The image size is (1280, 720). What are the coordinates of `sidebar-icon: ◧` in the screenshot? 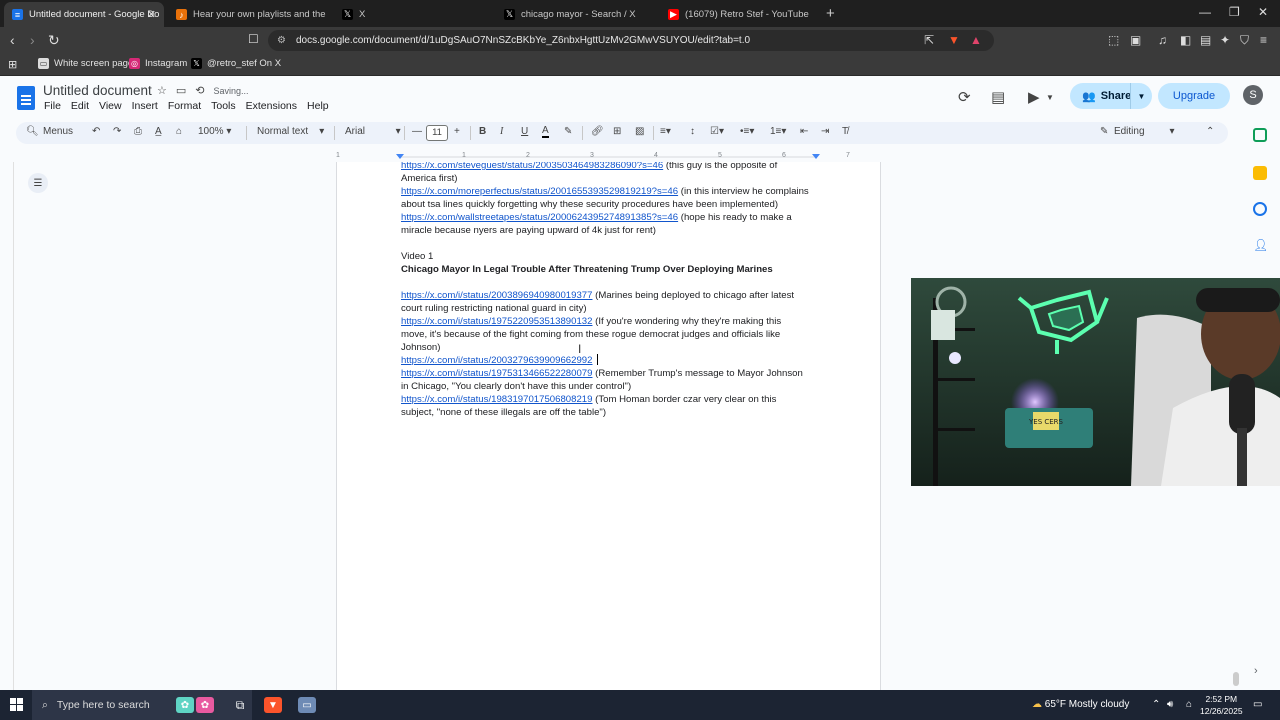 It's located at (1185, 40).